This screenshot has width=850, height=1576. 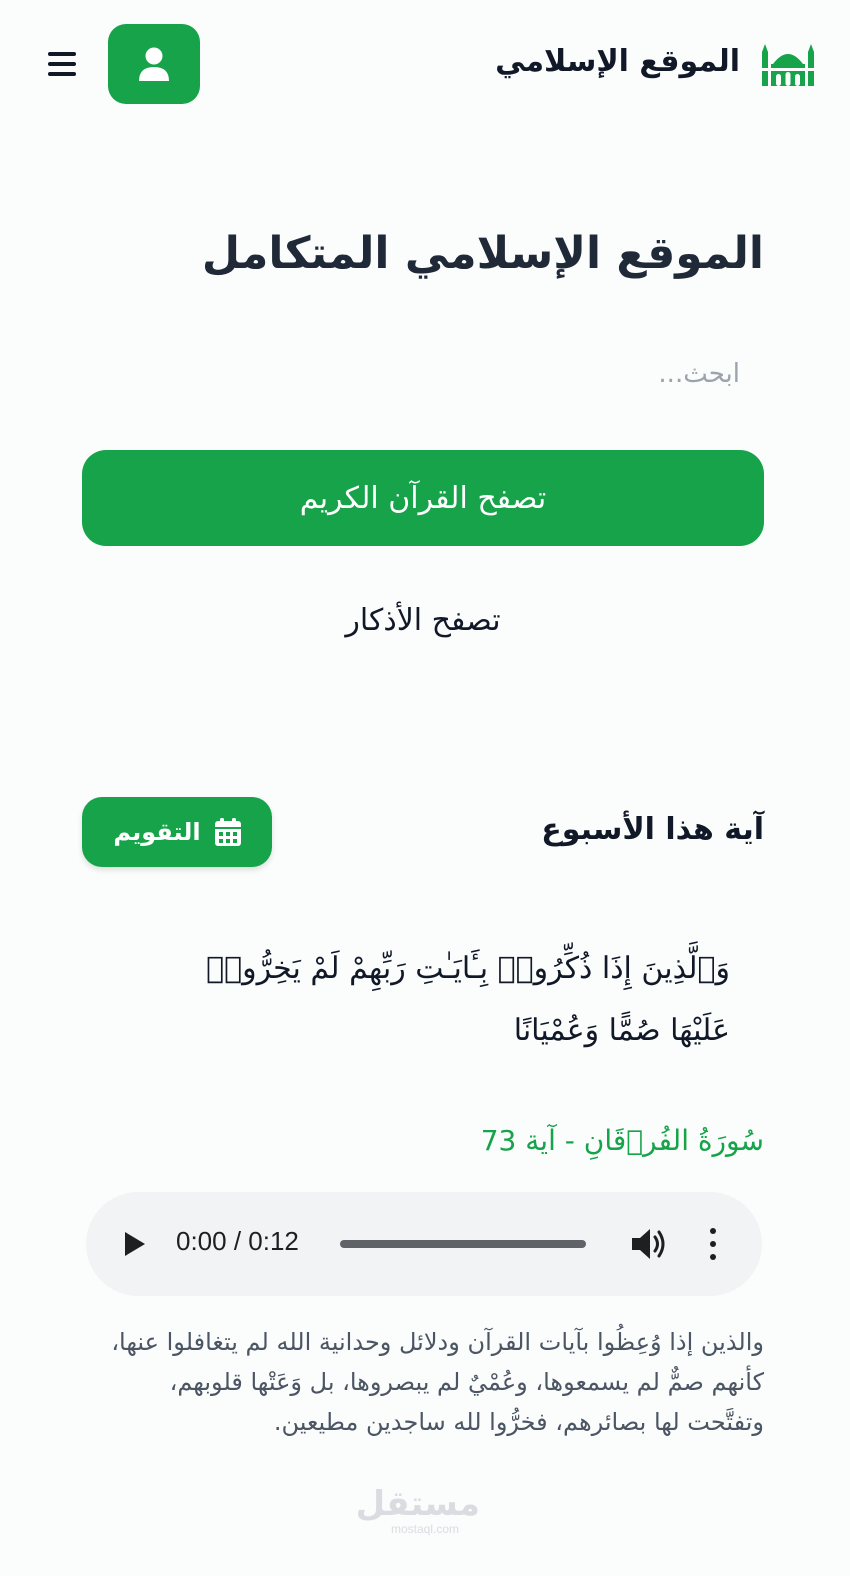 What do you see at coordinates (622, 1140) in the screenshot?
I see `surah-reference: سُورَةُ الفُرۡقَانِ - آية 73` at bounding box center [622, 1140].